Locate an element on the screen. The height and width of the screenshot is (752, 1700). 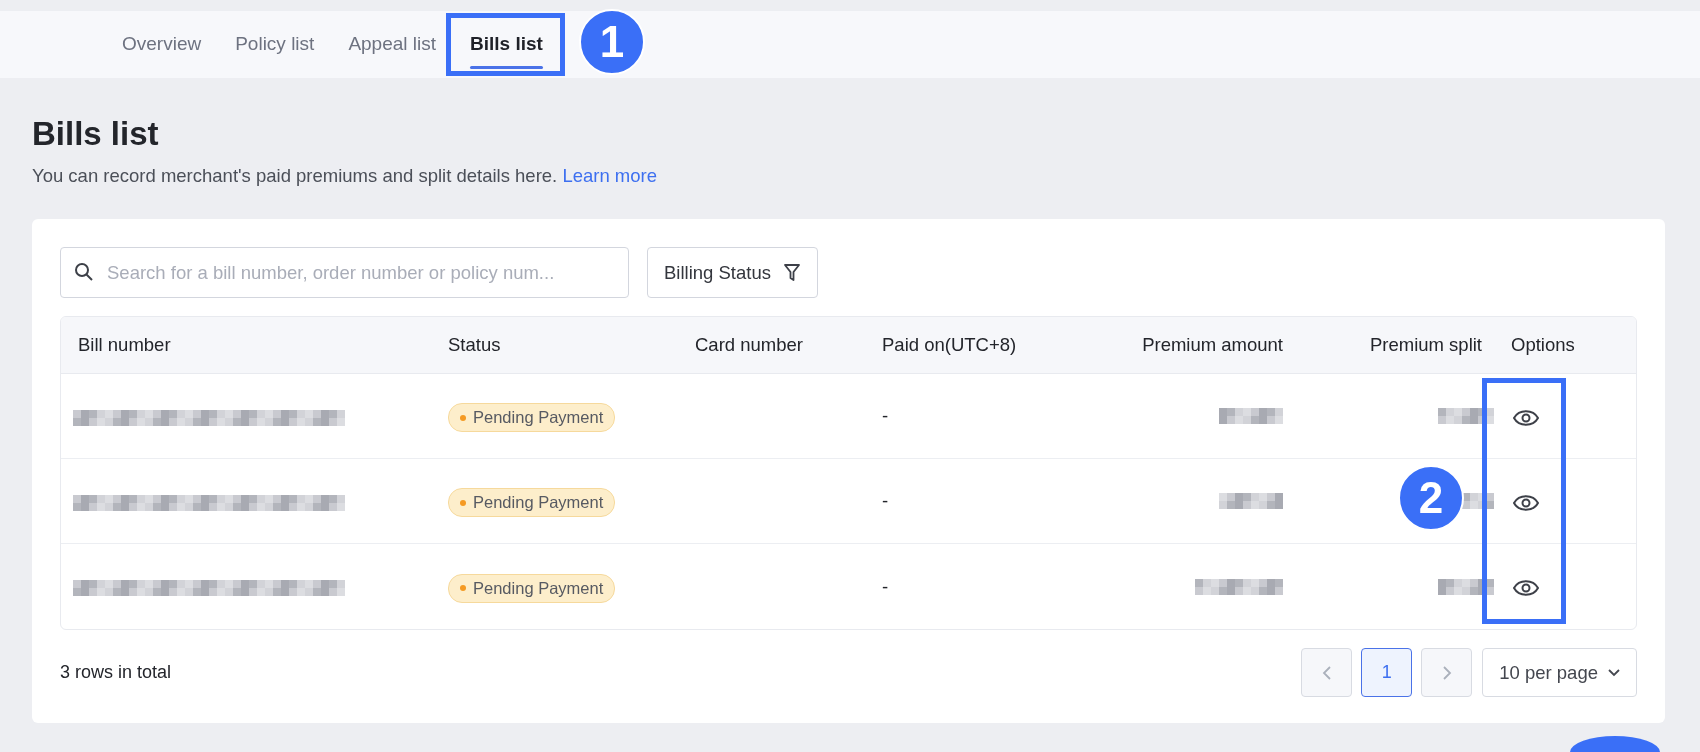
column-header: Premium split is located at coordinates (1425, 345).